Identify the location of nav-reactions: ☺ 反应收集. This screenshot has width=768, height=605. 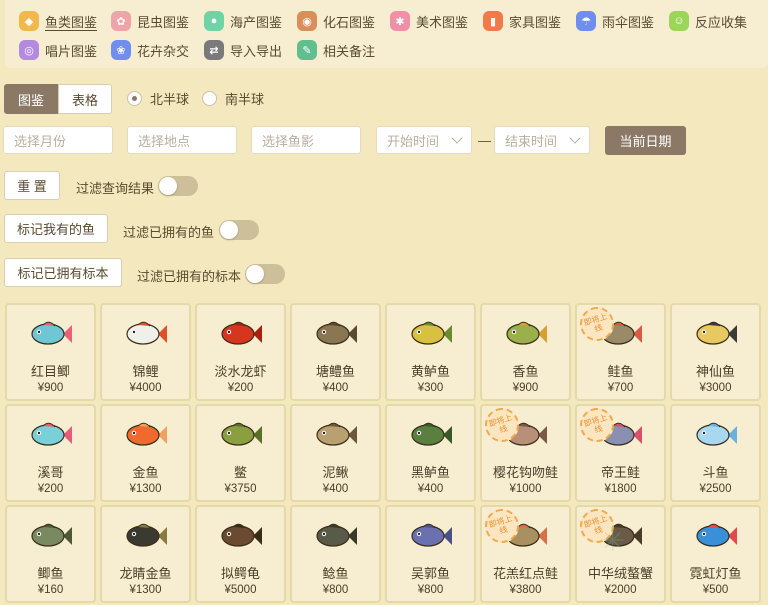
(708, 21).